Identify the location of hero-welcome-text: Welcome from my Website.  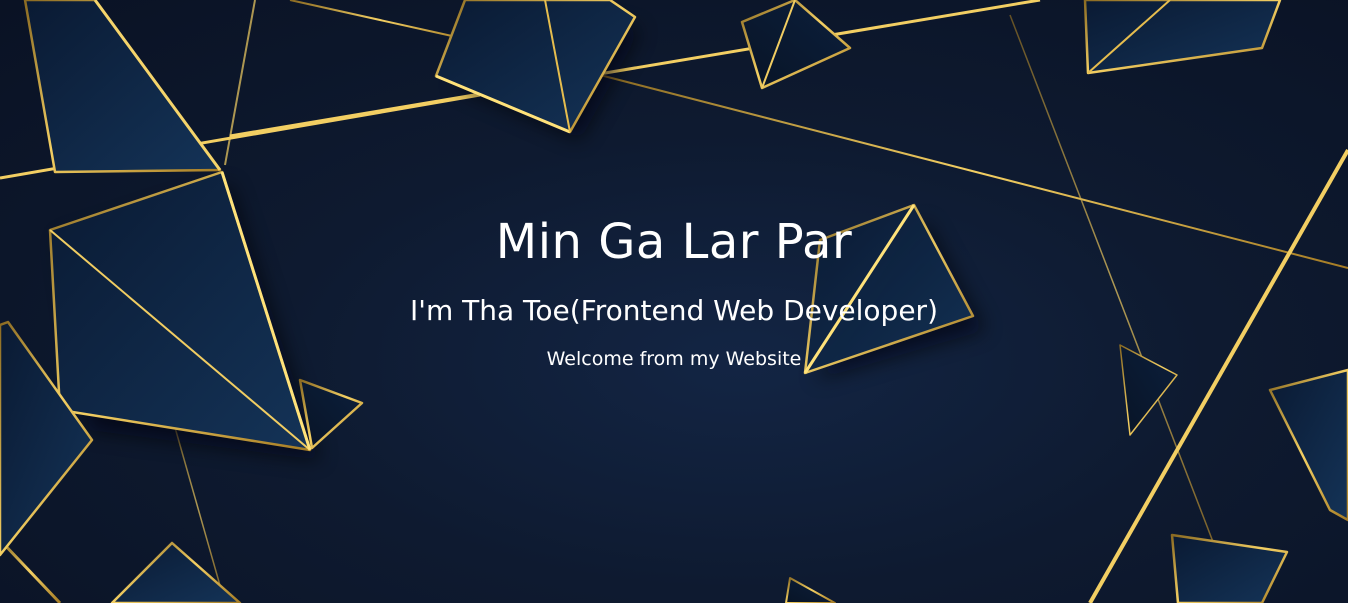
(674, 359).